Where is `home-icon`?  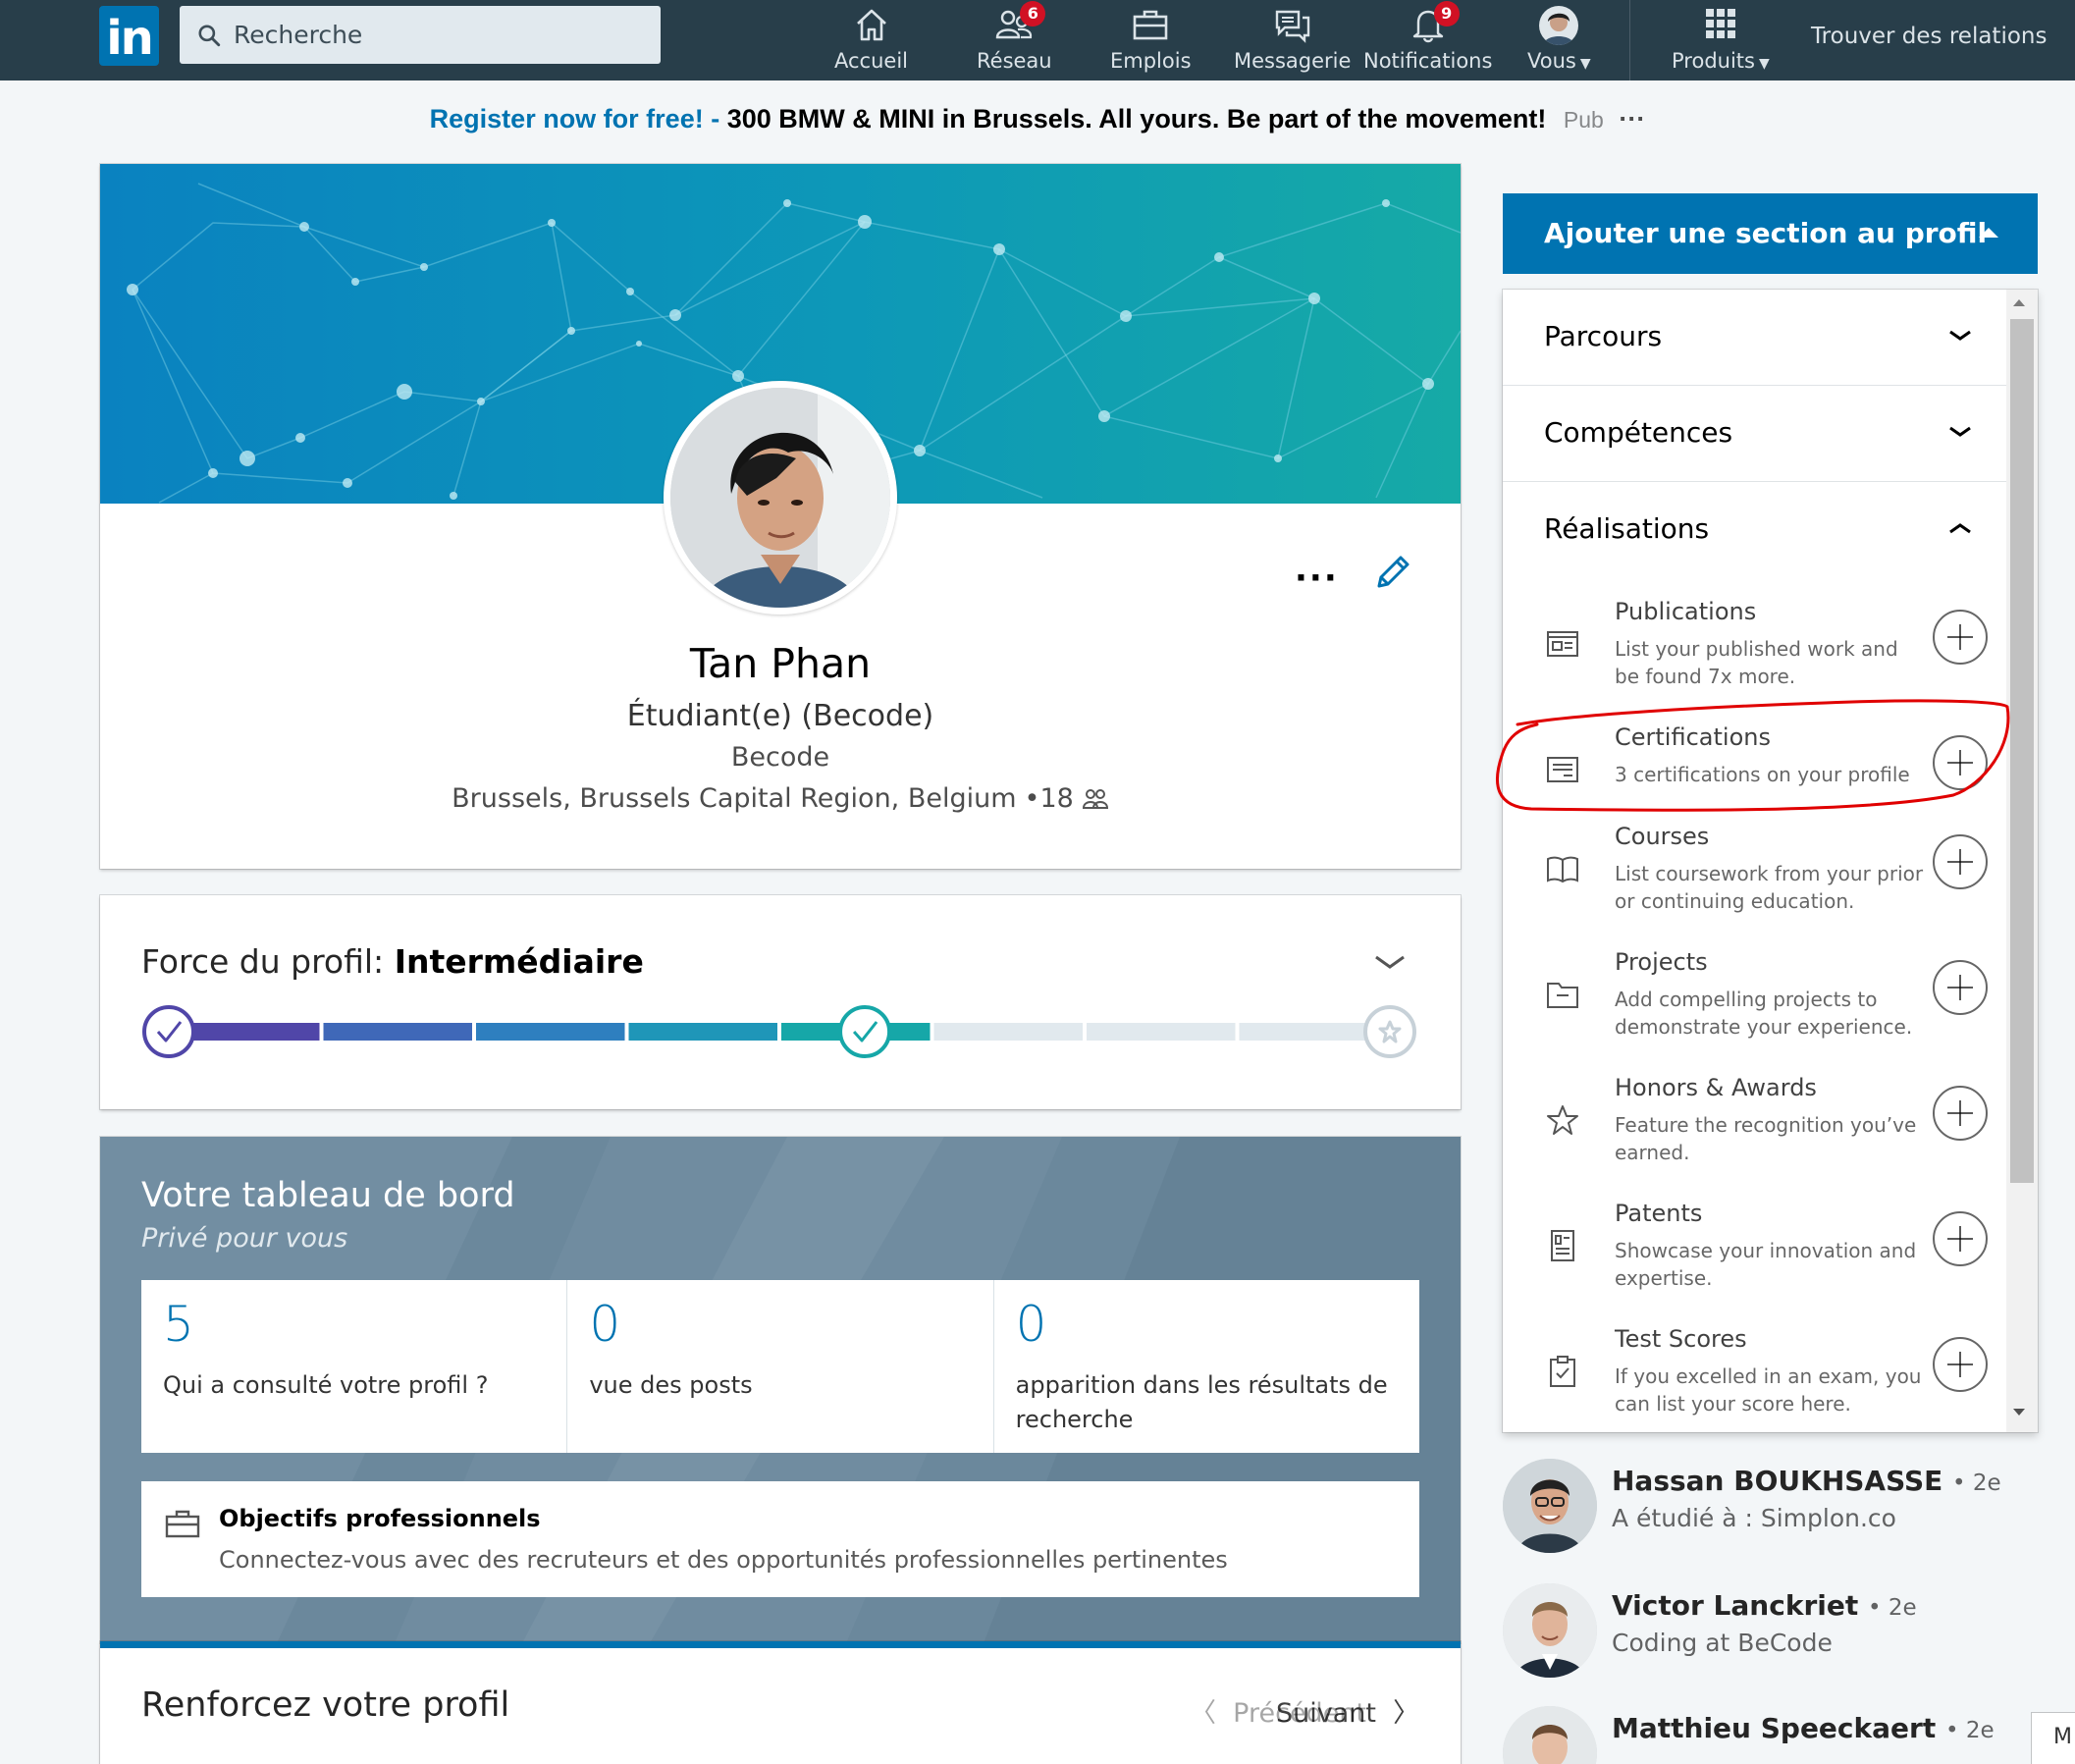 home-icon is located at coordinates (871, 25).